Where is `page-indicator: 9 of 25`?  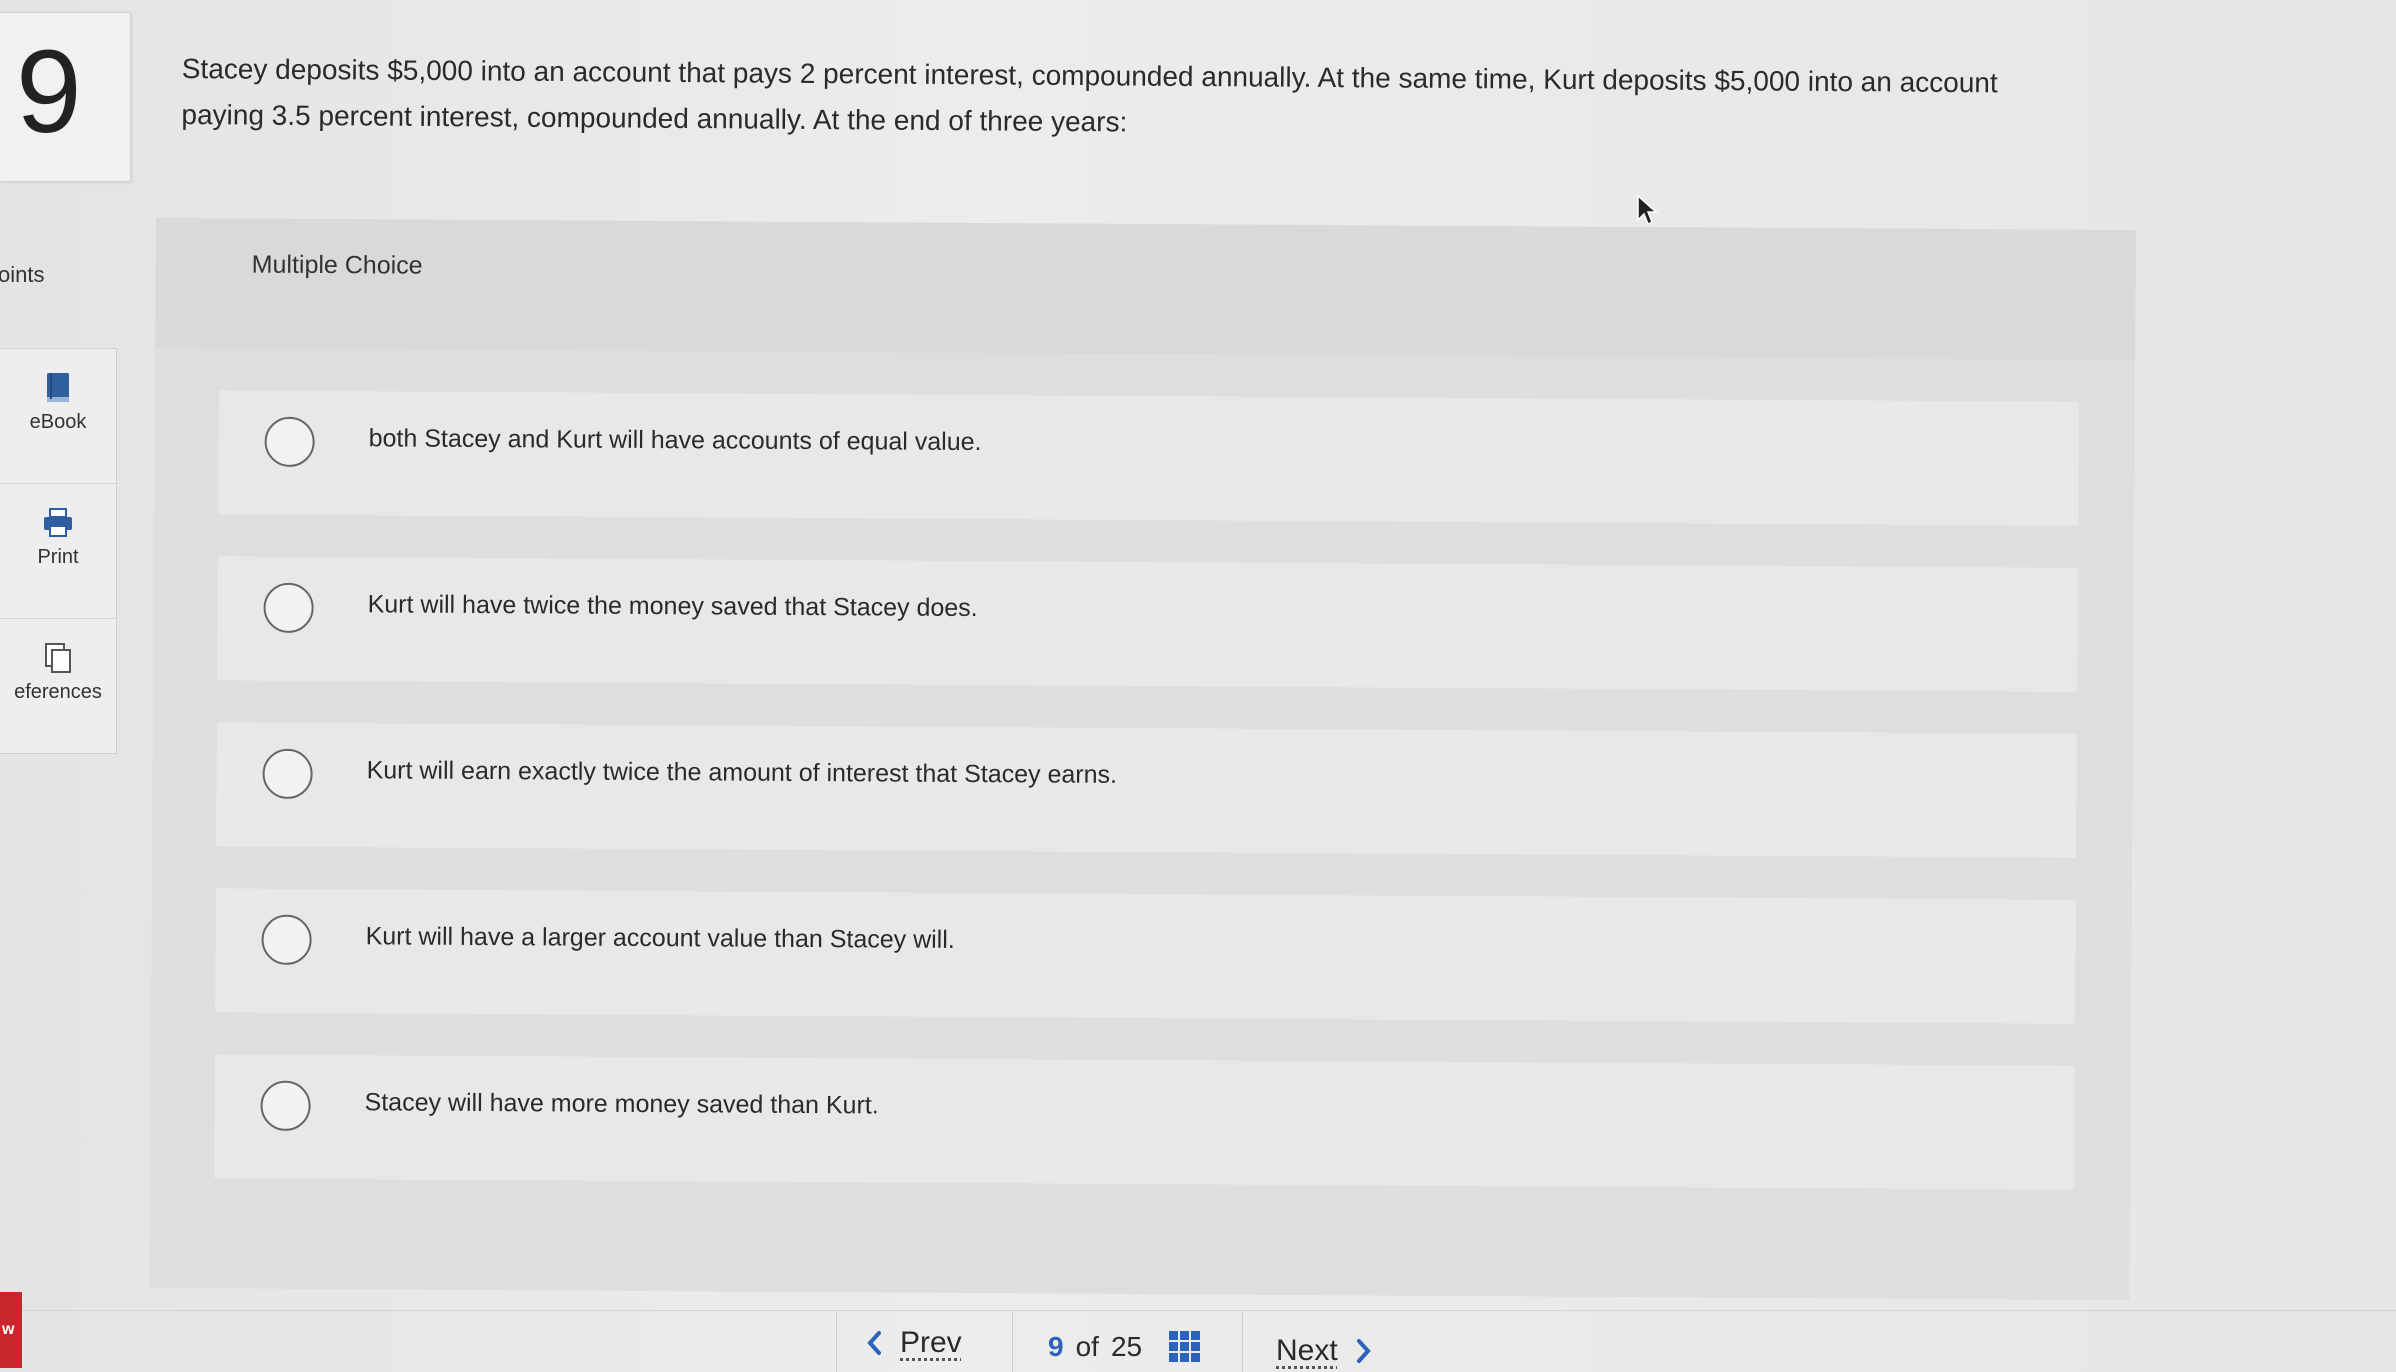
page-indicator: 9 of 25 is located at coordinates (1125, 1347).